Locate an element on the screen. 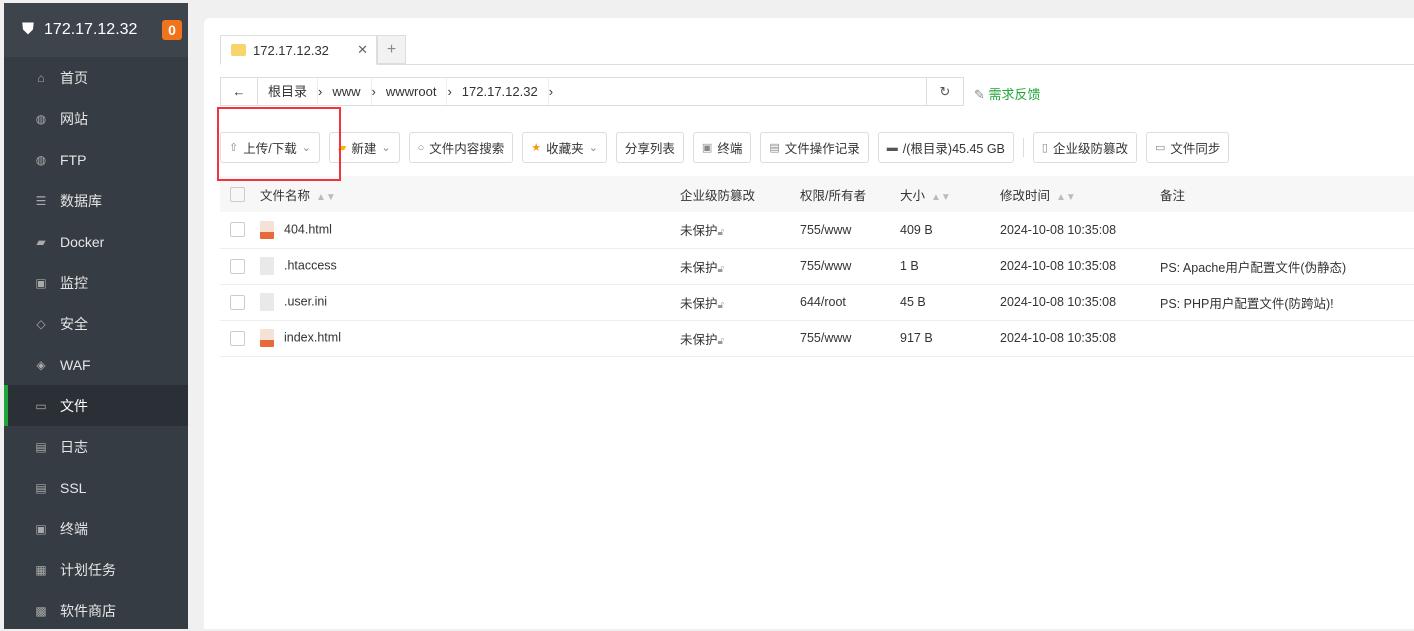 This screenshot has width=1414, height=631. file-note: PS: Apache用户配置文件(伪静态) is located at coordinates (1287, 266).